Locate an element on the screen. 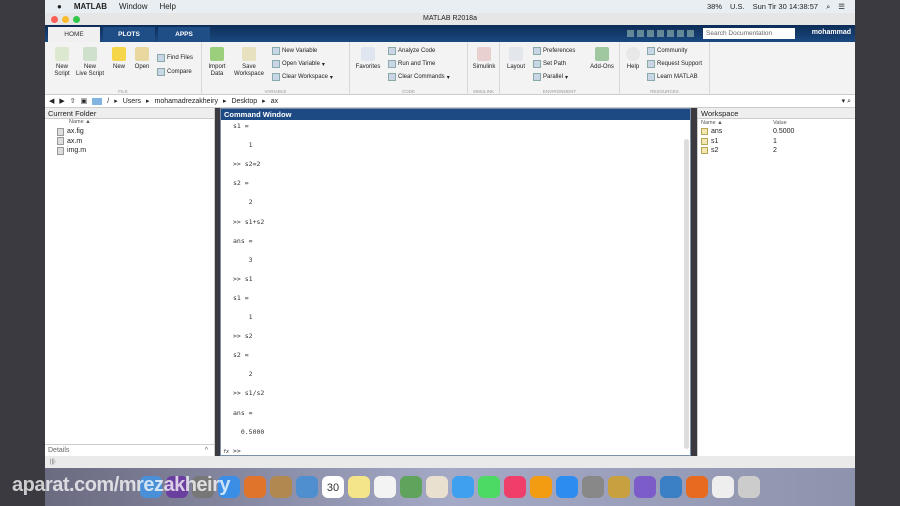 This screenshot has height=506, width=900. compare-button: Compare is located at coordinates (174, 72).